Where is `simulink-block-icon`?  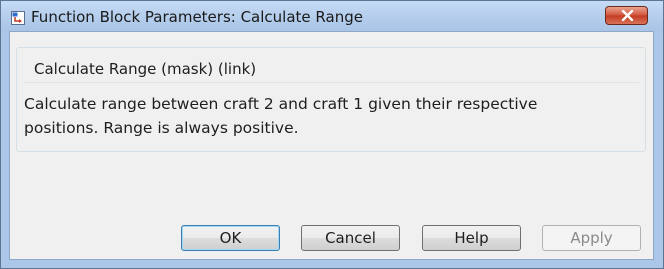 simulink-block-icon is located at coordinates (18, 17).